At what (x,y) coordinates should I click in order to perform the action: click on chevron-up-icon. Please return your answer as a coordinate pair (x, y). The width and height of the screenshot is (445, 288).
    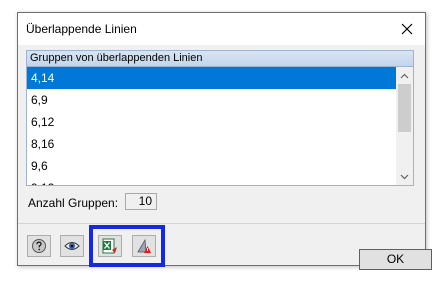
    Looking at the image, I should click on (404, 75).